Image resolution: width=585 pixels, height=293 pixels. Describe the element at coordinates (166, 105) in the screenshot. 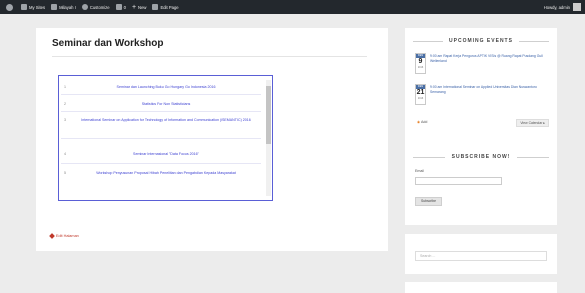

I see `list-item-link: Statistics For Non Statisticians` at that location.